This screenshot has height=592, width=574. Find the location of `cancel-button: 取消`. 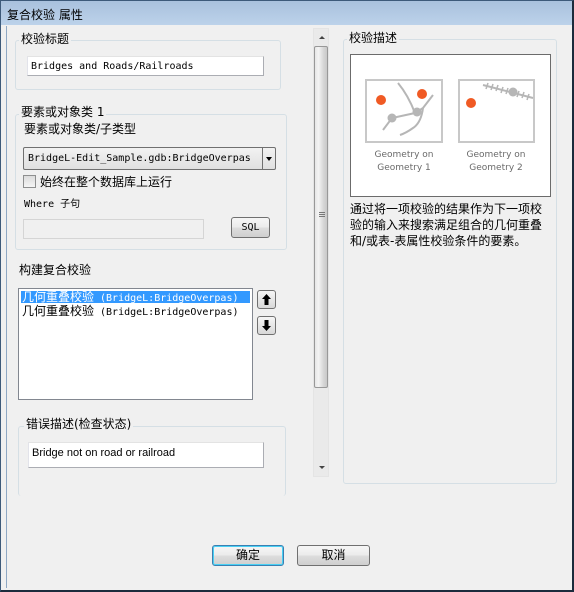

cancel-button: 取消 is located at coordinates (333, 555).